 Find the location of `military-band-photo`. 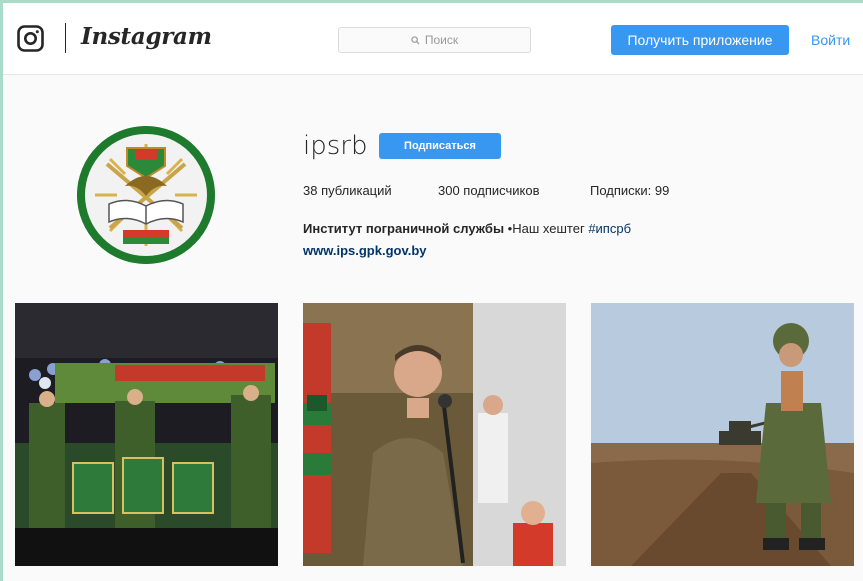

military-band-photo is located at coordinates (146, 434).